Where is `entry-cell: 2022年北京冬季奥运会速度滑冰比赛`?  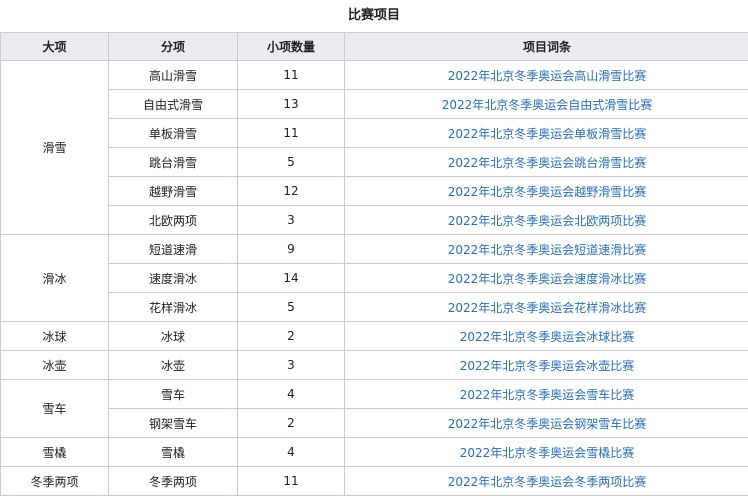 entry-cell: 2022年北京冬季奥运会速度滑冰比赛 is located at coordinates (546, 278).